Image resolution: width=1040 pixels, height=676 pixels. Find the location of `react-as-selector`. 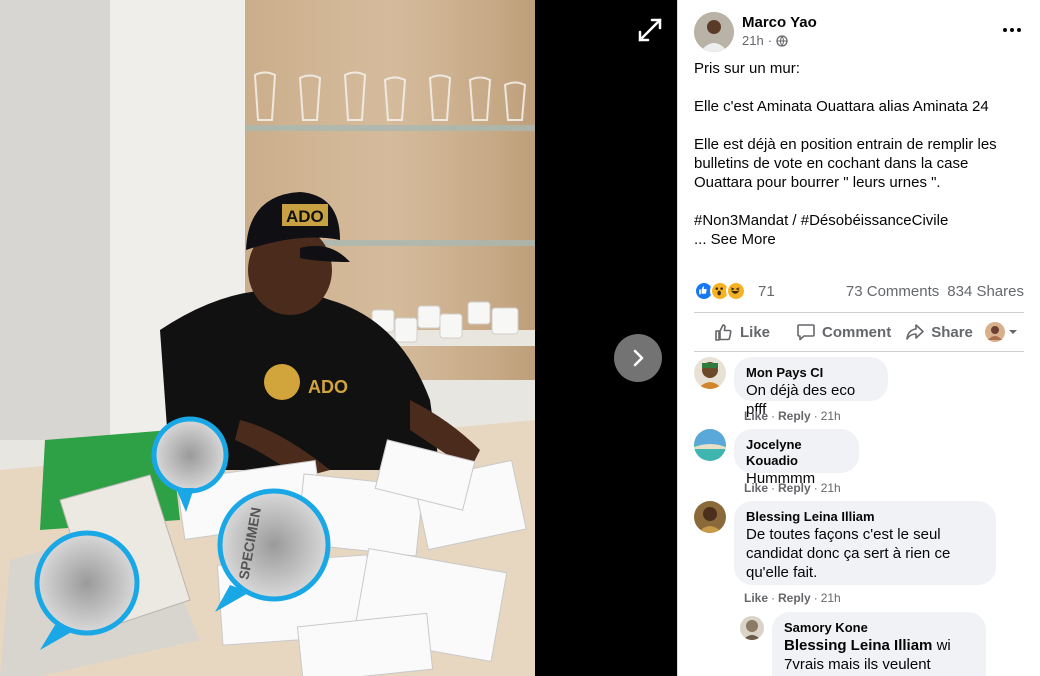

react-as-selector is located at coordinates (1001, 332).